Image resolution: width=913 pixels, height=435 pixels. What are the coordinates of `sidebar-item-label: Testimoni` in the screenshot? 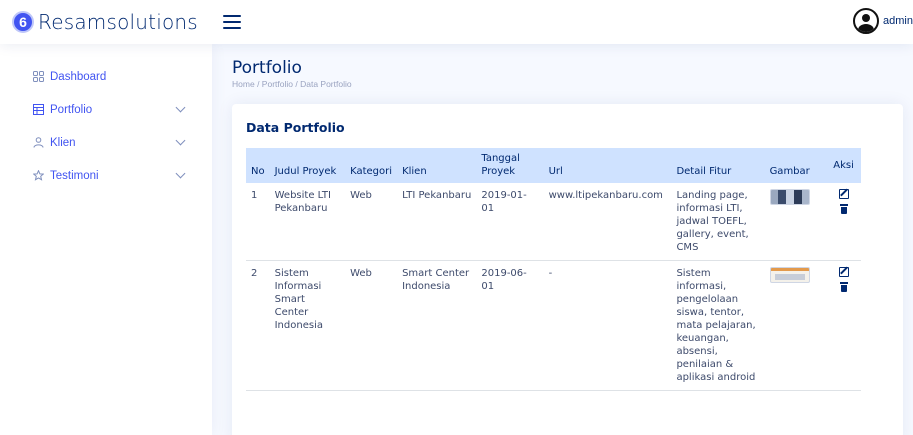 It's located at (74, 175).